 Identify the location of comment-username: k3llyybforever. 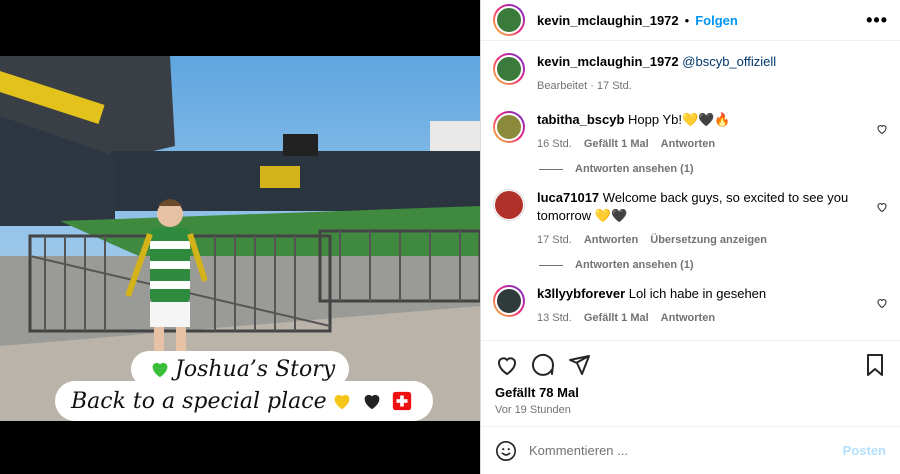
(581, 293).